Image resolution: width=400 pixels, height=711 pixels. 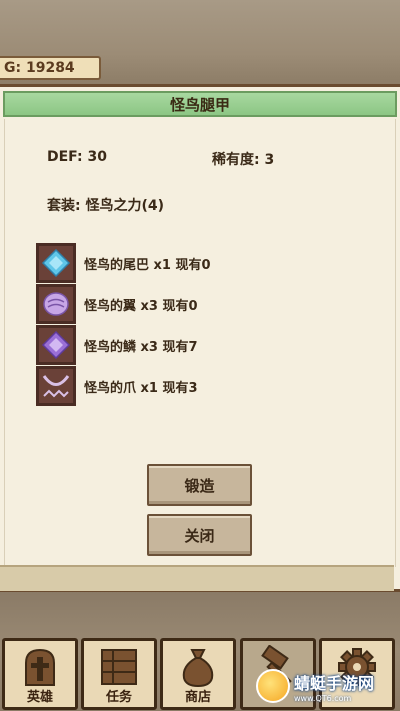 I want to click on dialog-footer, so click(x=197, y=578).